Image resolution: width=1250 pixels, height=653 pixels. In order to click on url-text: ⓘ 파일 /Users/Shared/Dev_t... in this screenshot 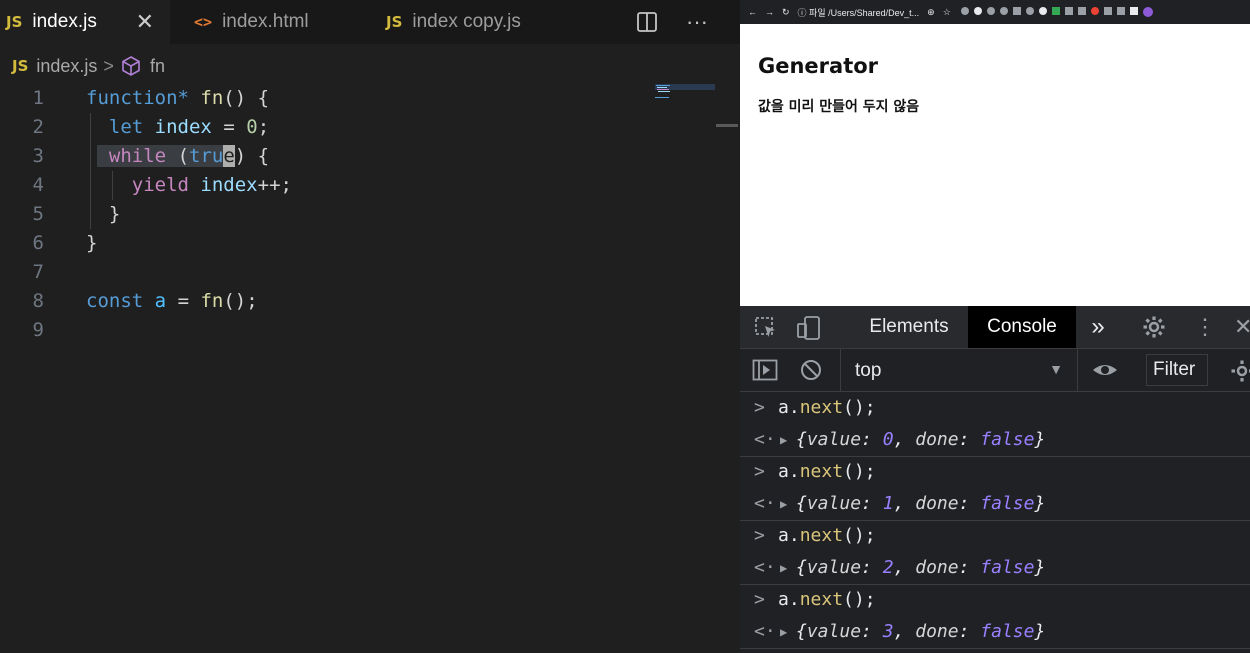, I will do `click(859, 12)`.